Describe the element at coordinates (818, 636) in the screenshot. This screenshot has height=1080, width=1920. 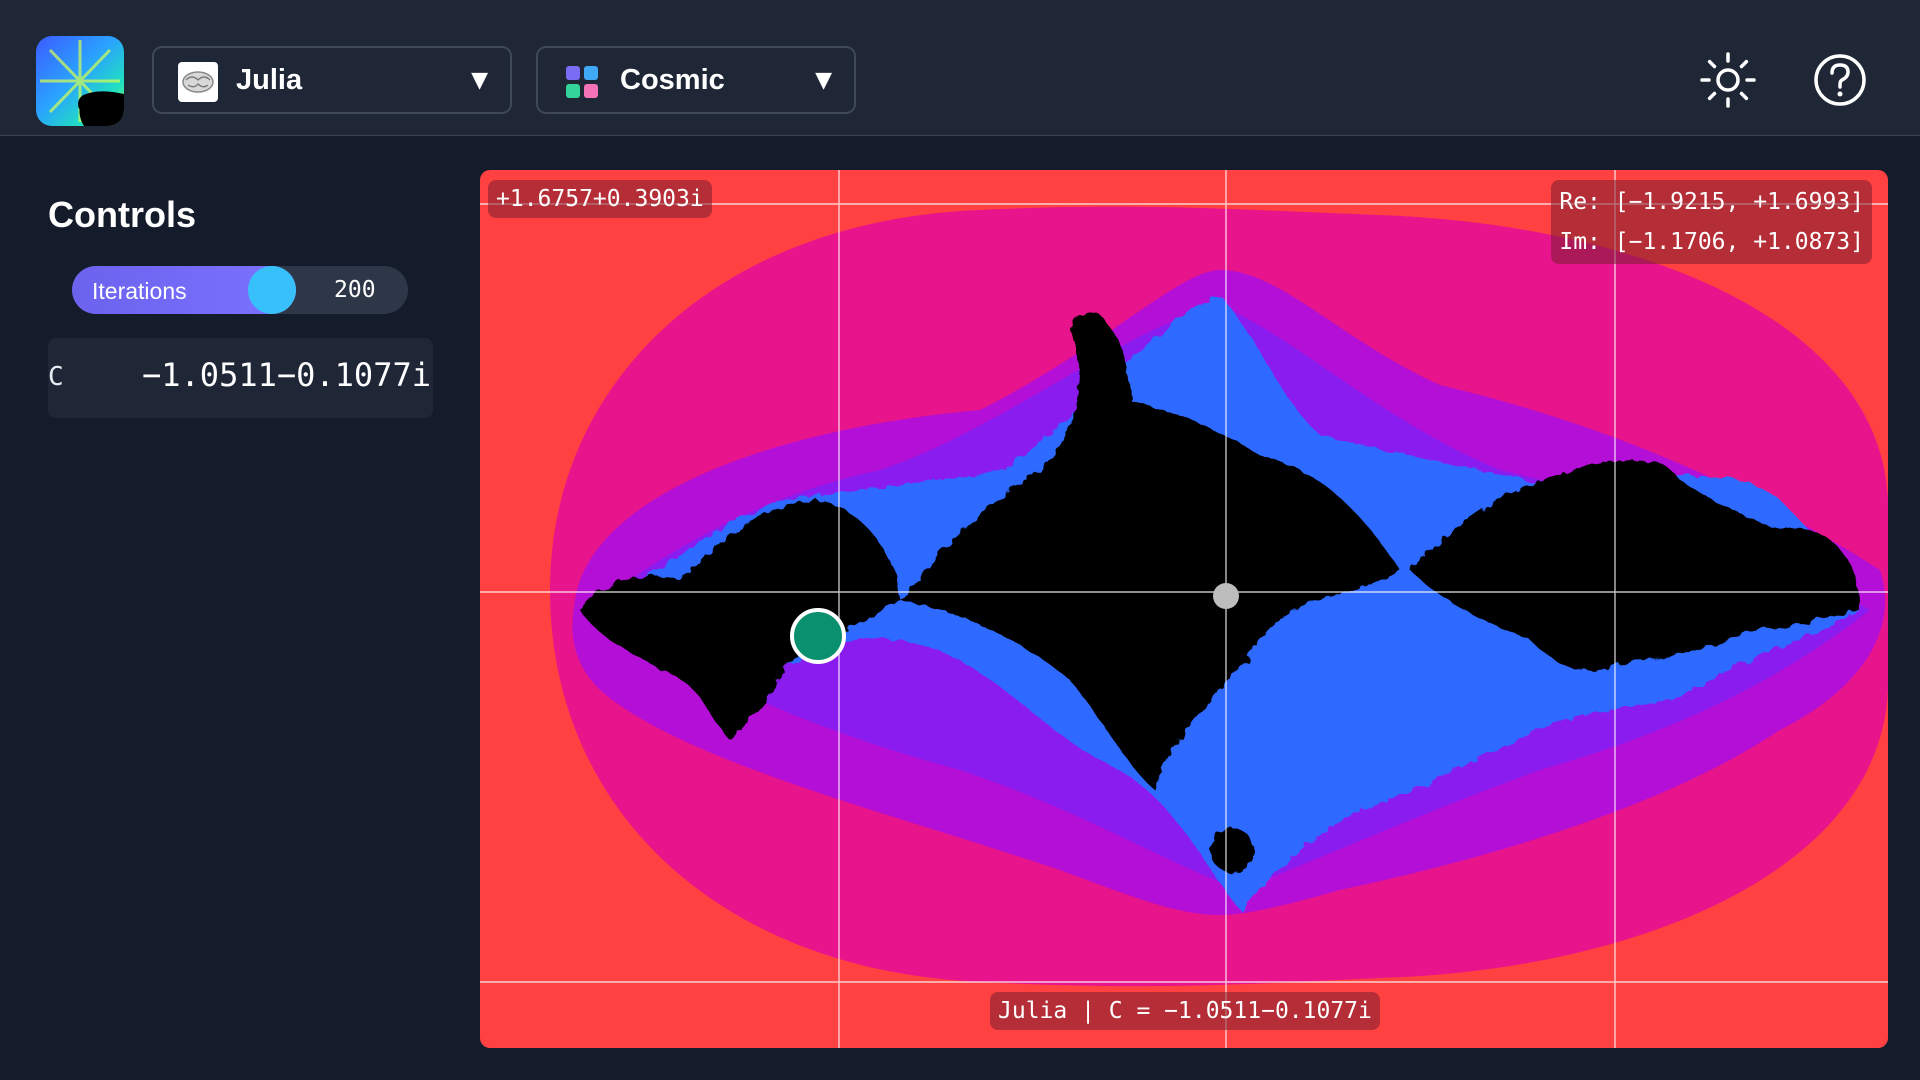
I see `c-parameter-marker` at that location.